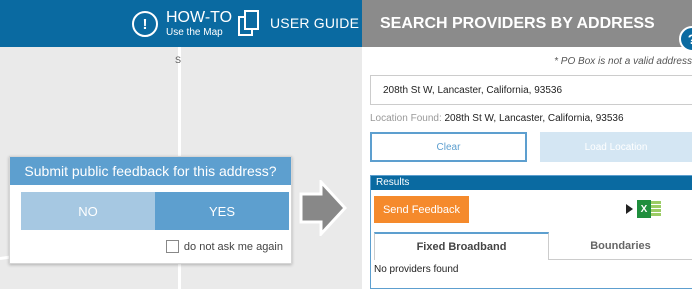 The width and height of the screenshot is (692, 289). I want to click on no-button: NO, so click(88, 211).